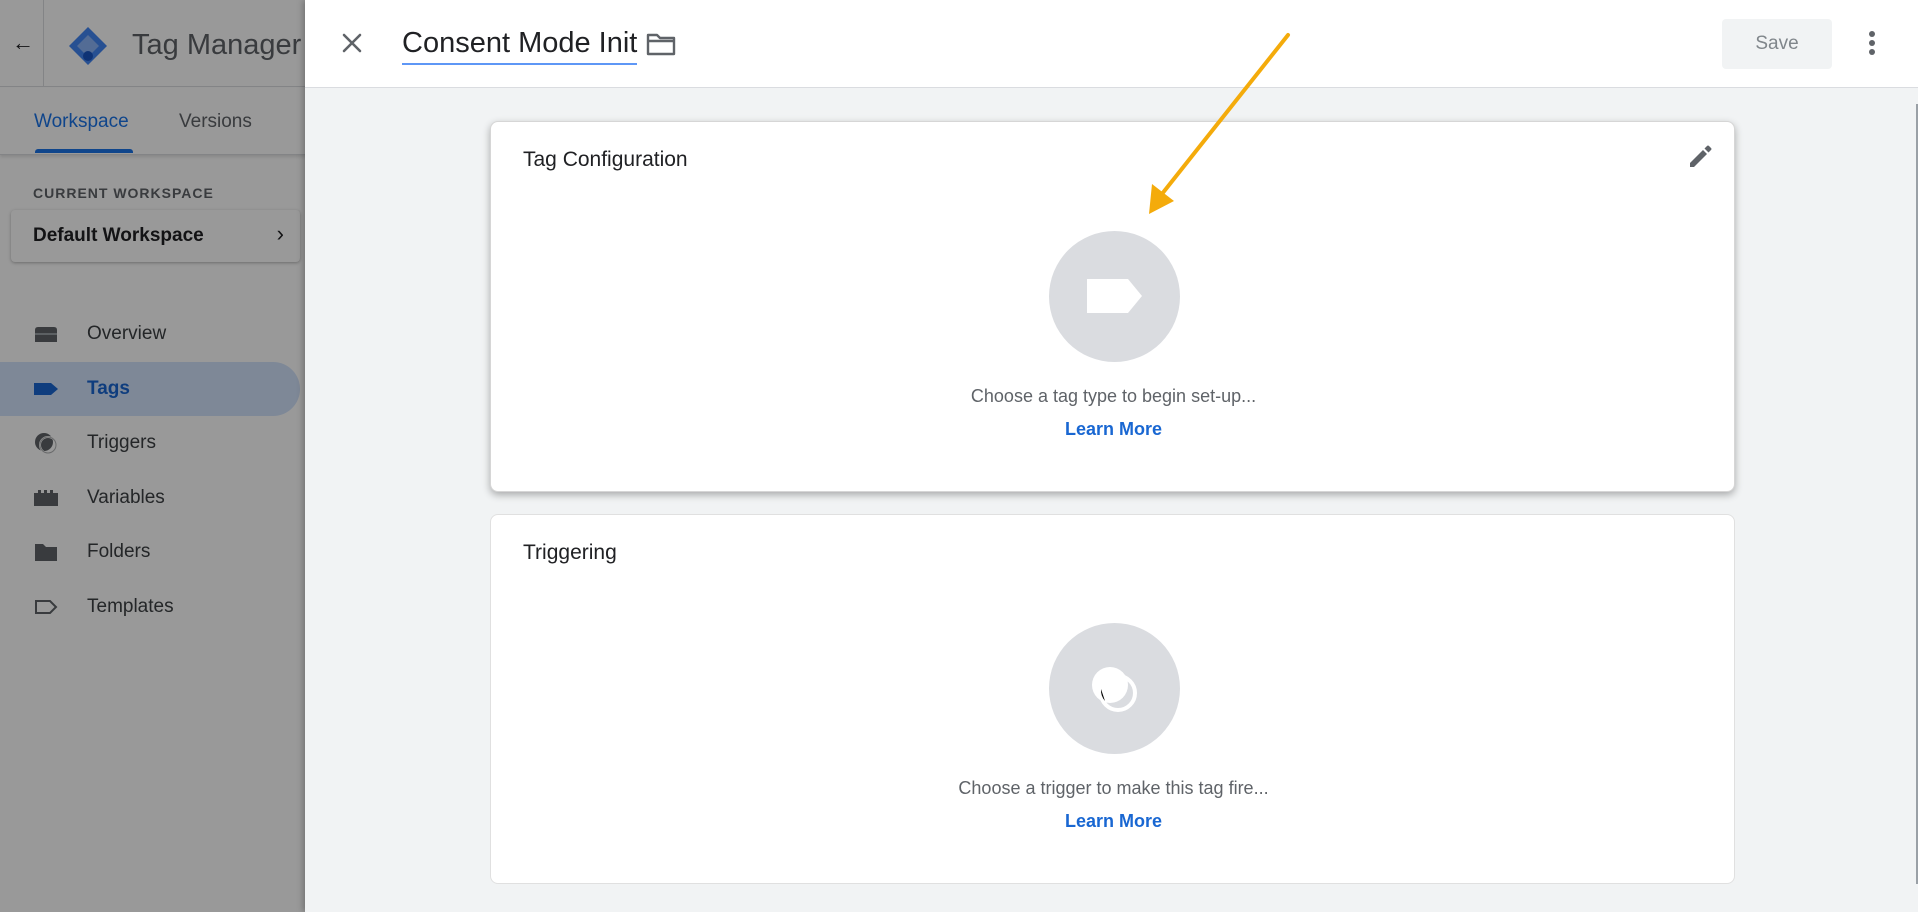 This screenshot has width=1918, height=912. Describe the element at coordinates (352, 43) in the screenshot. I see `close-icon` at that location.